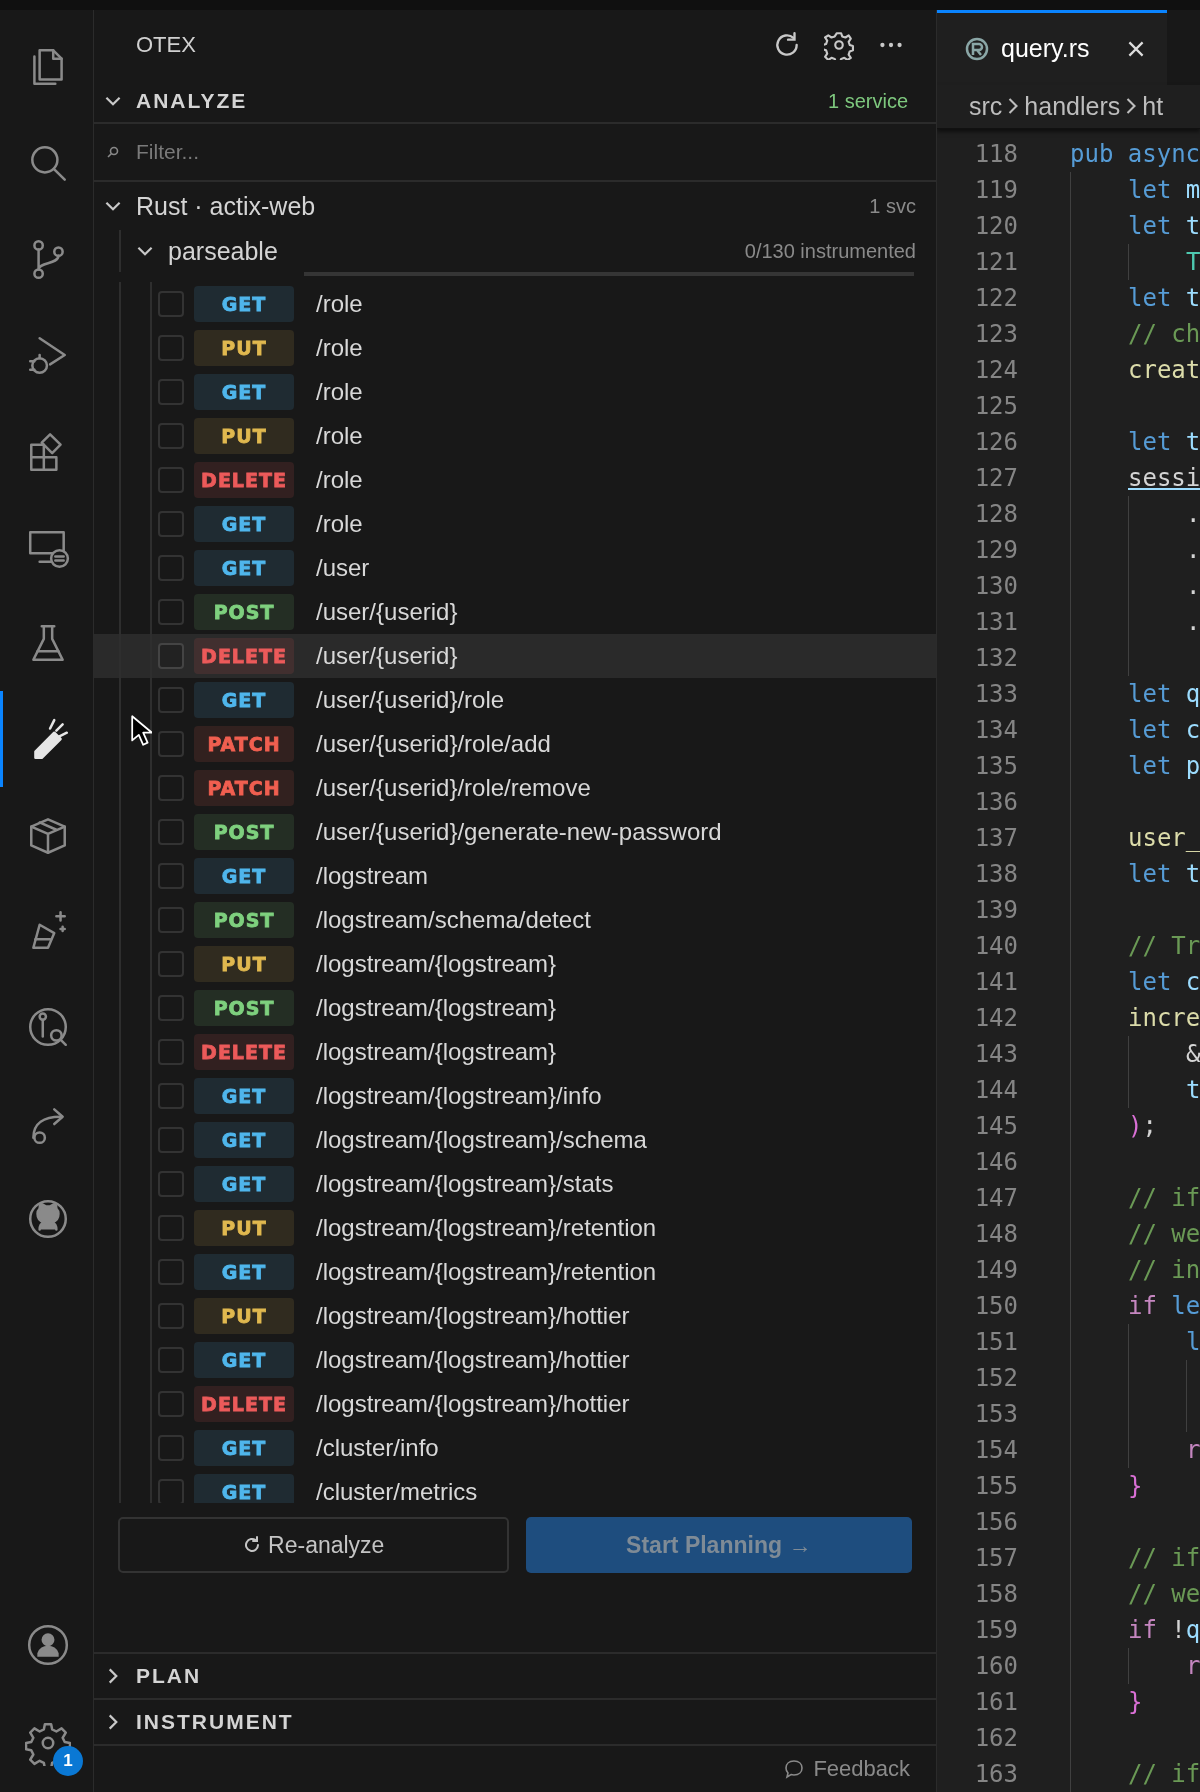  Describe the element at coordinates (995, 1198) in the screenshot. I see `line-number: 147` at that location.